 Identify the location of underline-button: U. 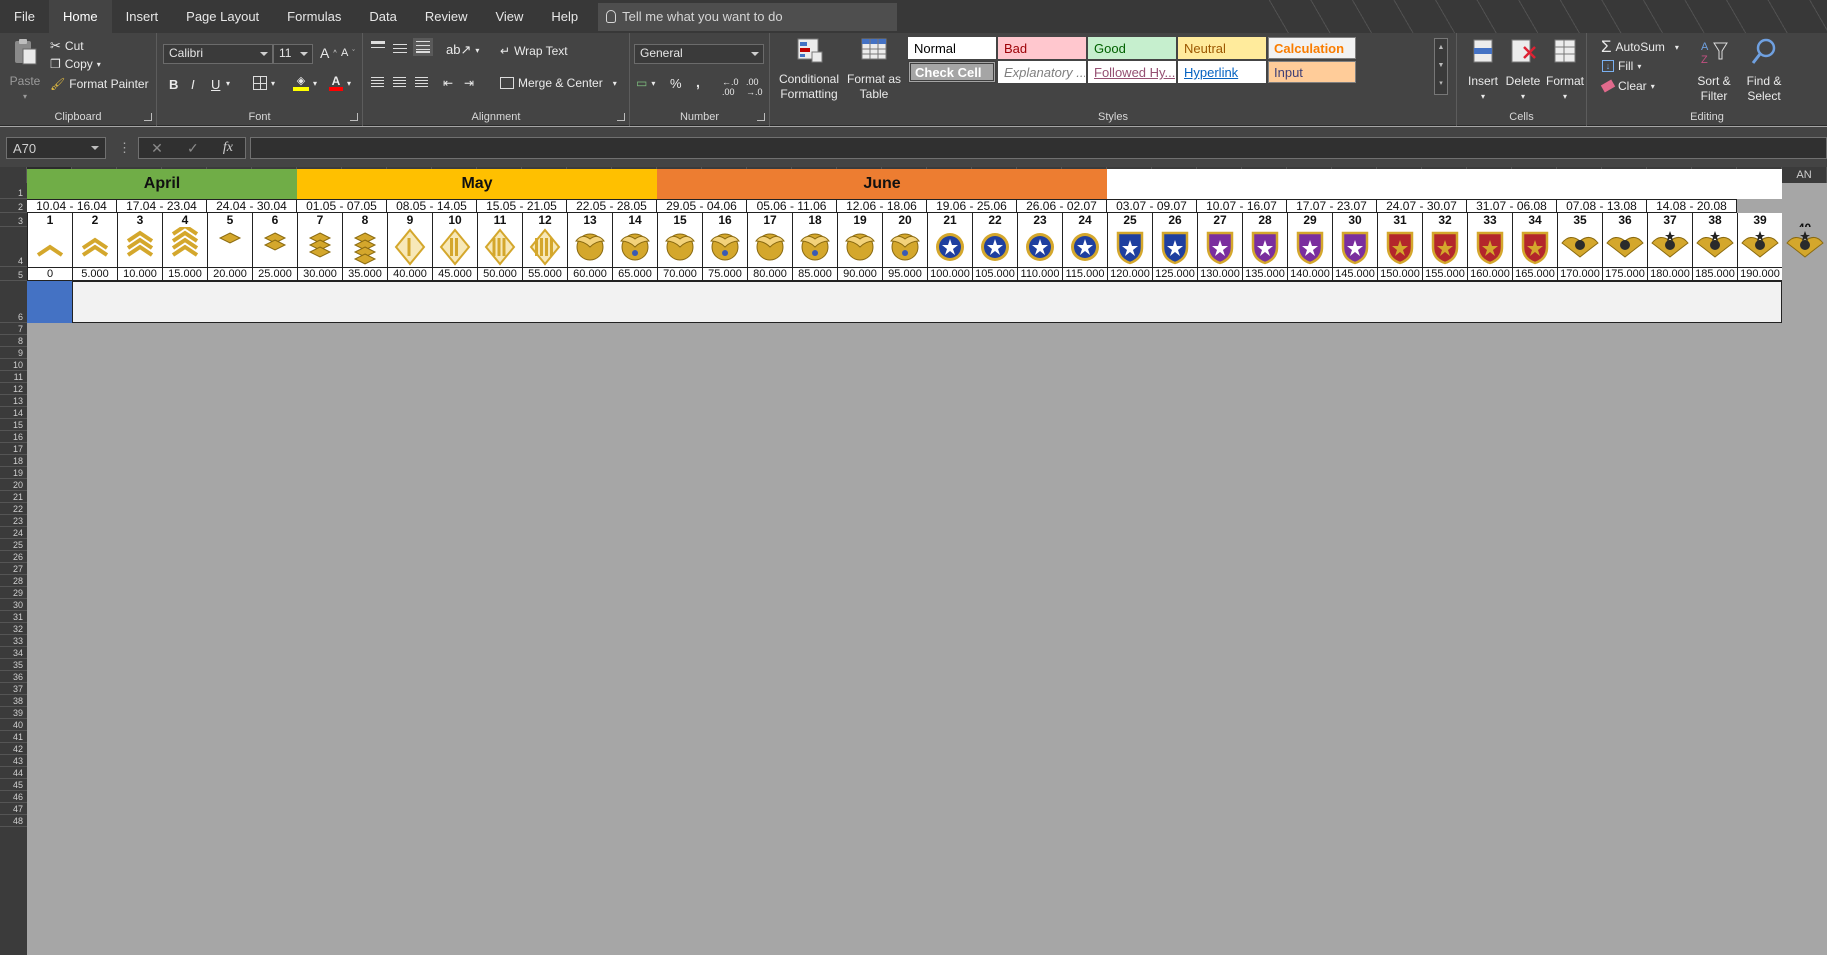
(215, 84).